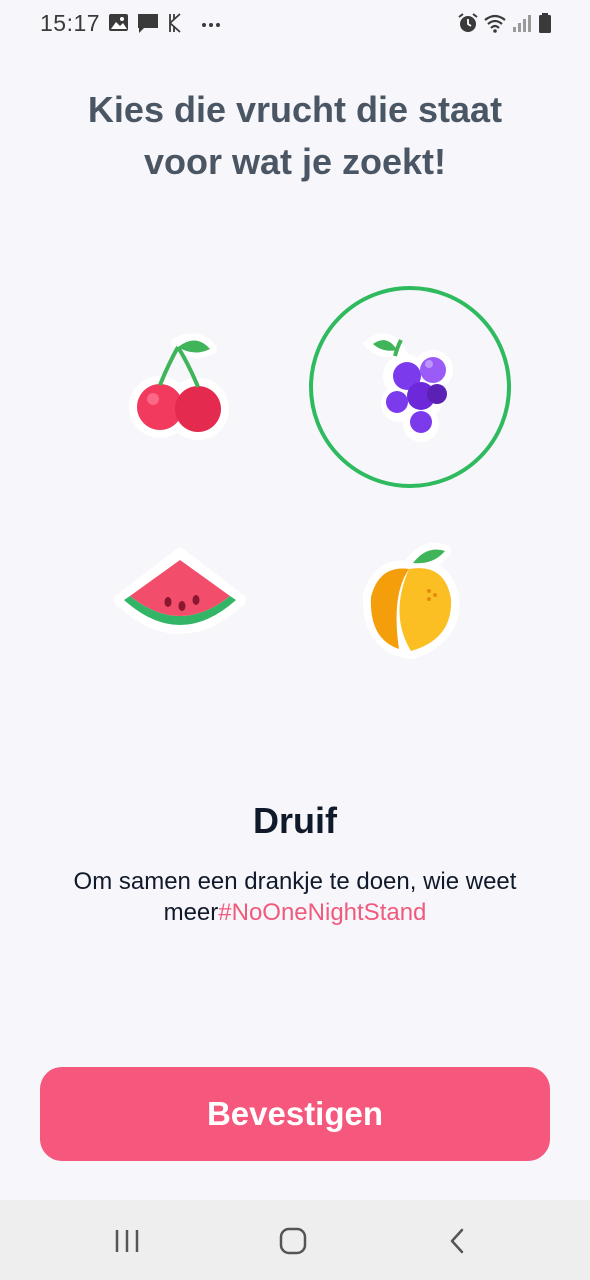 The image size is (590, 1280). Describe the element at coordinates (545, 23) in the screenshot. I see `battery-icon` at that location.